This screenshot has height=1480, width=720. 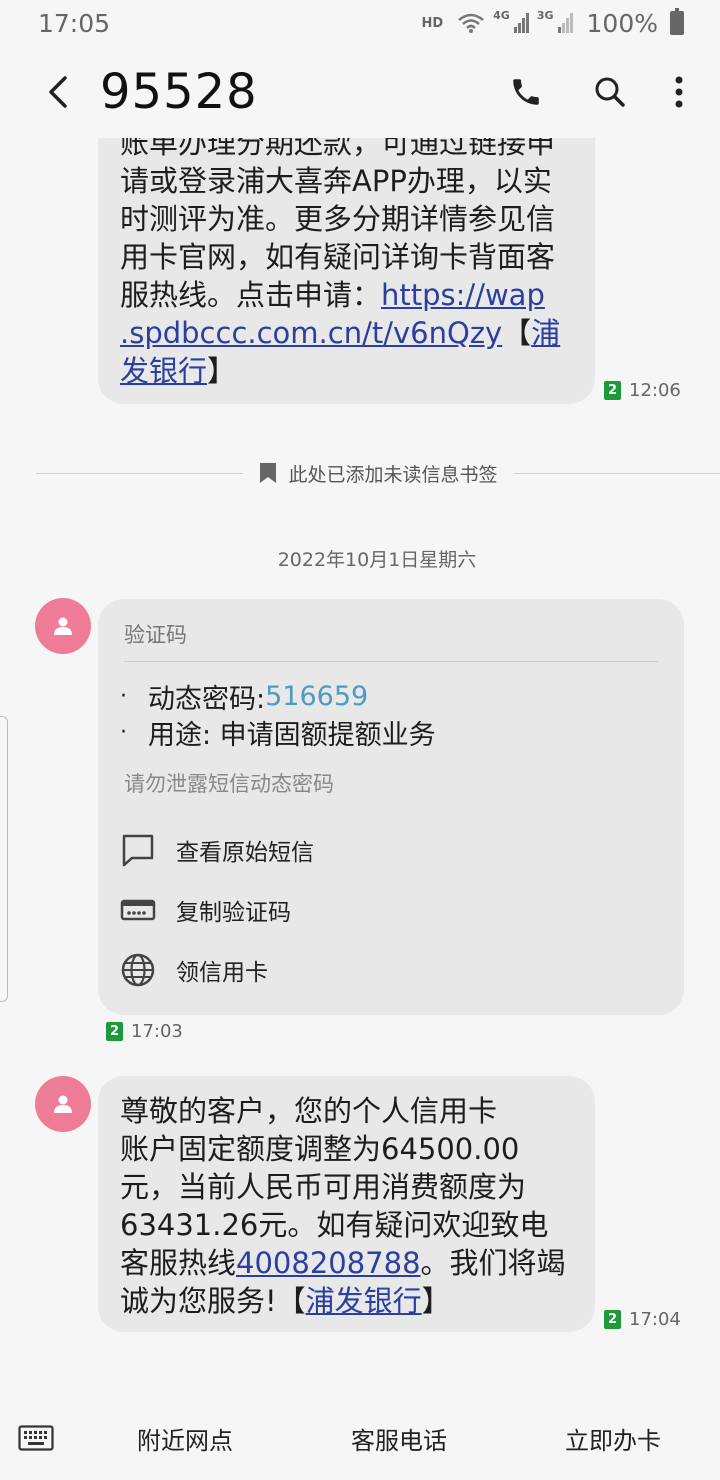 I want to click on message-line: 用卡官网，如有疑问详询卡背面客, so click(x=338, y=257).